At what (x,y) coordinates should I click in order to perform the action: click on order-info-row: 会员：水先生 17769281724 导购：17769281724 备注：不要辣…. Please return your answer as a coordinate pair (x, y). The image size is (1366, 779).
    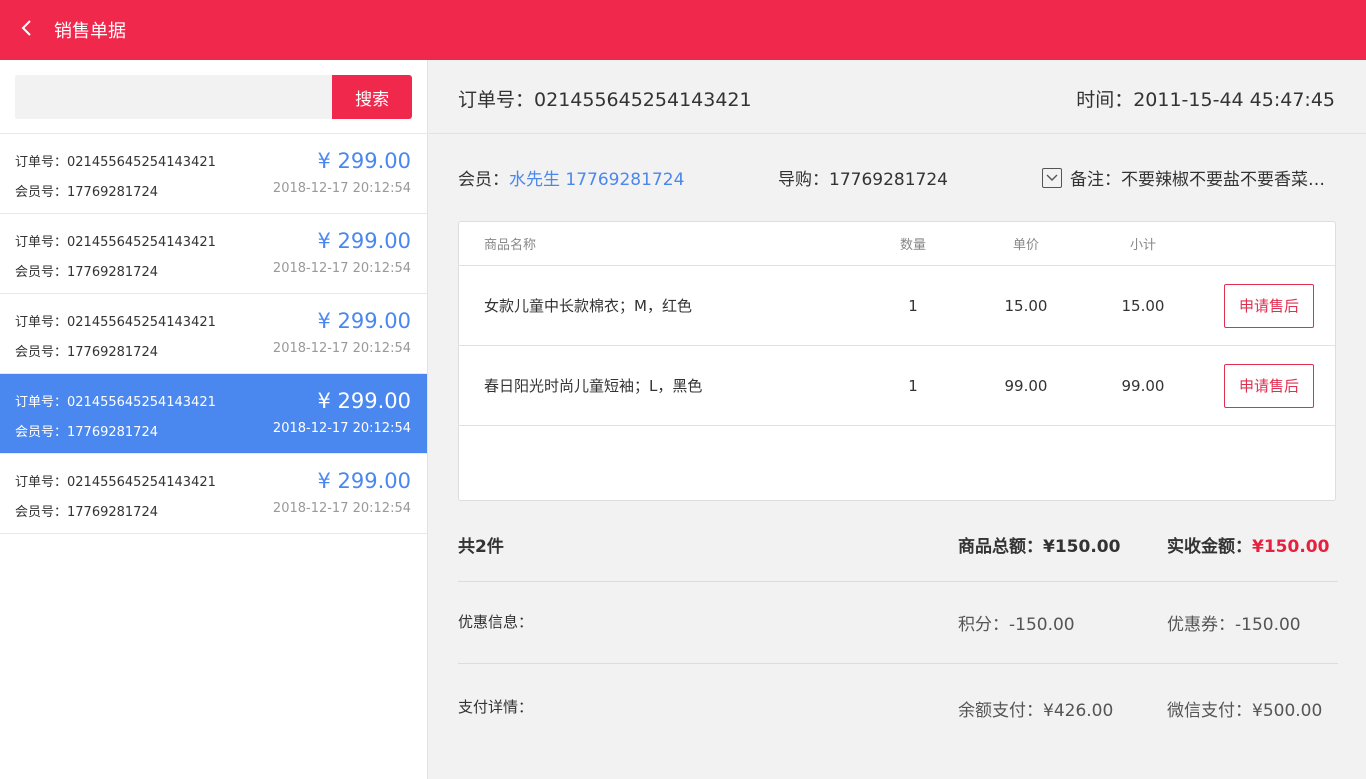
    Looking at the image, I should click on (898, 178).